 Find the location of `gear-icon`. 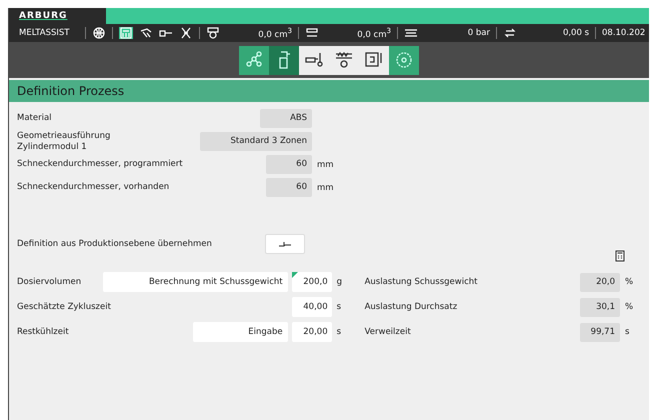

gear-icon is located at coordinates (404, 60).